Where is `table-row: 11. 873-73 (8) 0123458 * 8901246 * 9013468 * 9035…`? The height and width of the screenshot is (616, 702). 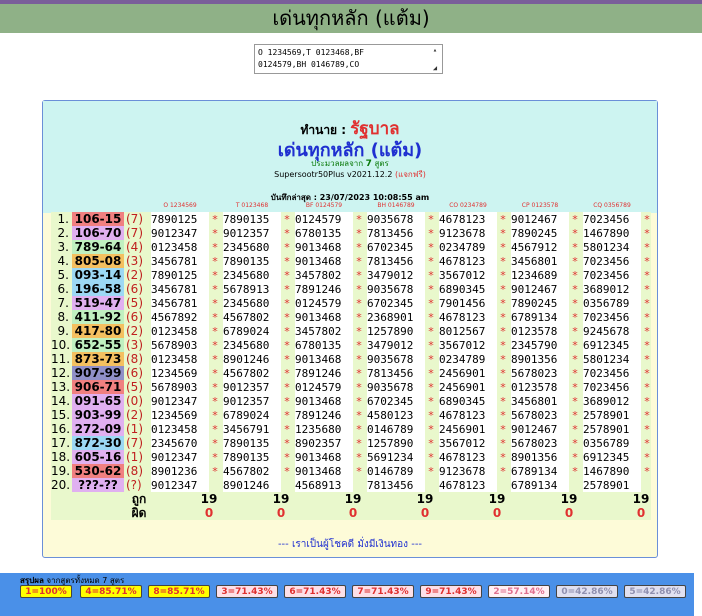 table-row: 11. 873-73 (8) 0123458 * 8901246 * 9013468 * 9035… is located at coordinates (351, 359).